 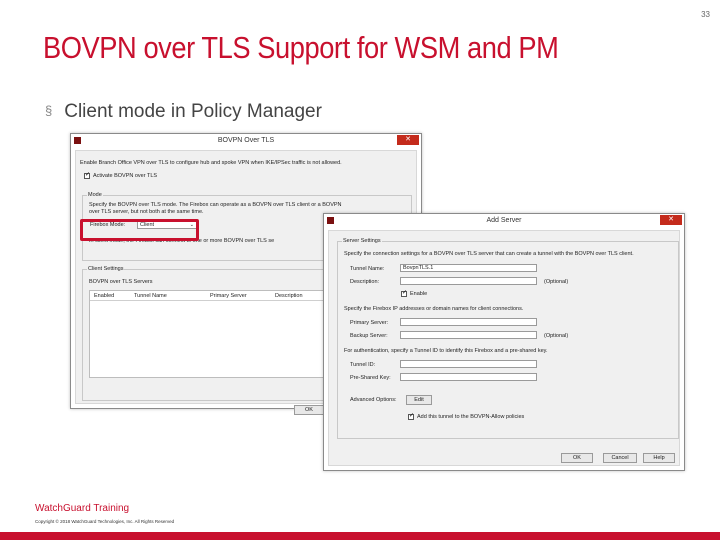 I want to click on activate-bovpn-label: Activate BOVPN over TLS, so click(x=125, y=176).